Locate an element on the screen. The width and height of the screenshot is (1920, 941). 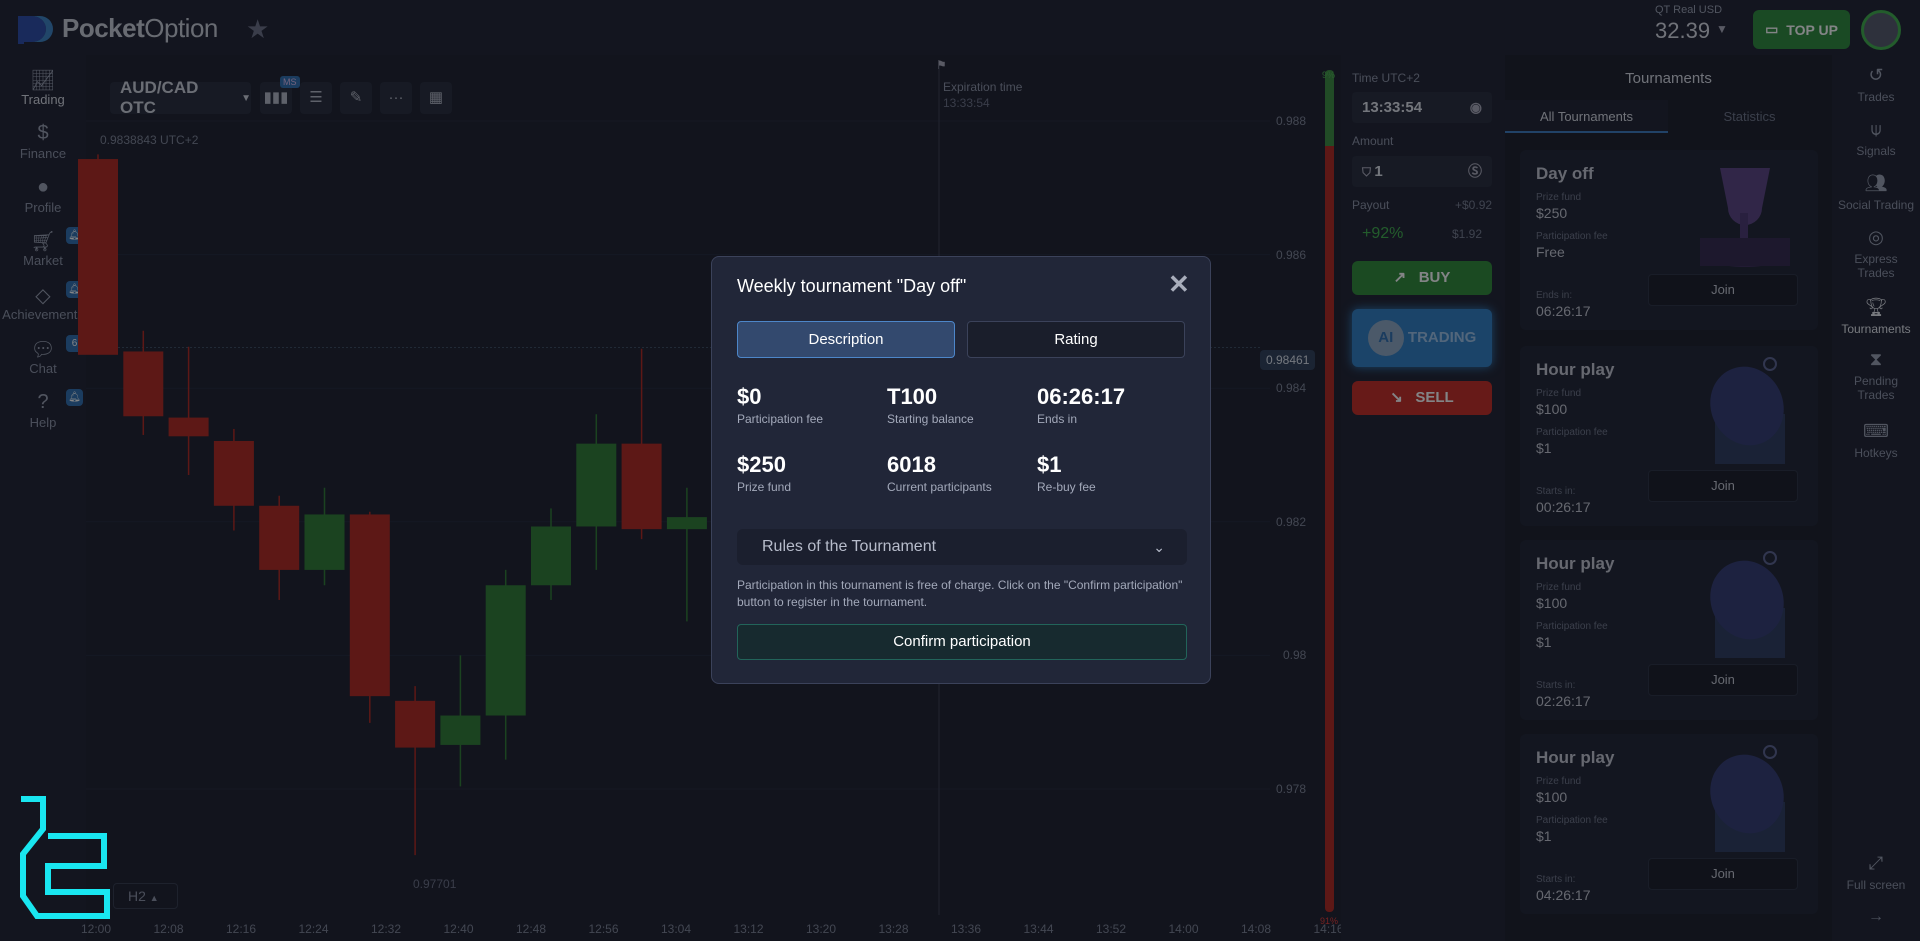
stat-participation-fee: $0 Participation fee is located at coordinates (780, 405).